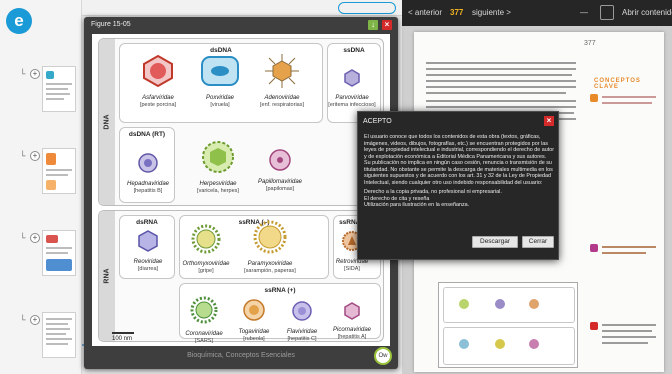  Describe the element at coordinates (158, 98) in the screenshot. I see `virus-name: Asfarviridae` at that location.